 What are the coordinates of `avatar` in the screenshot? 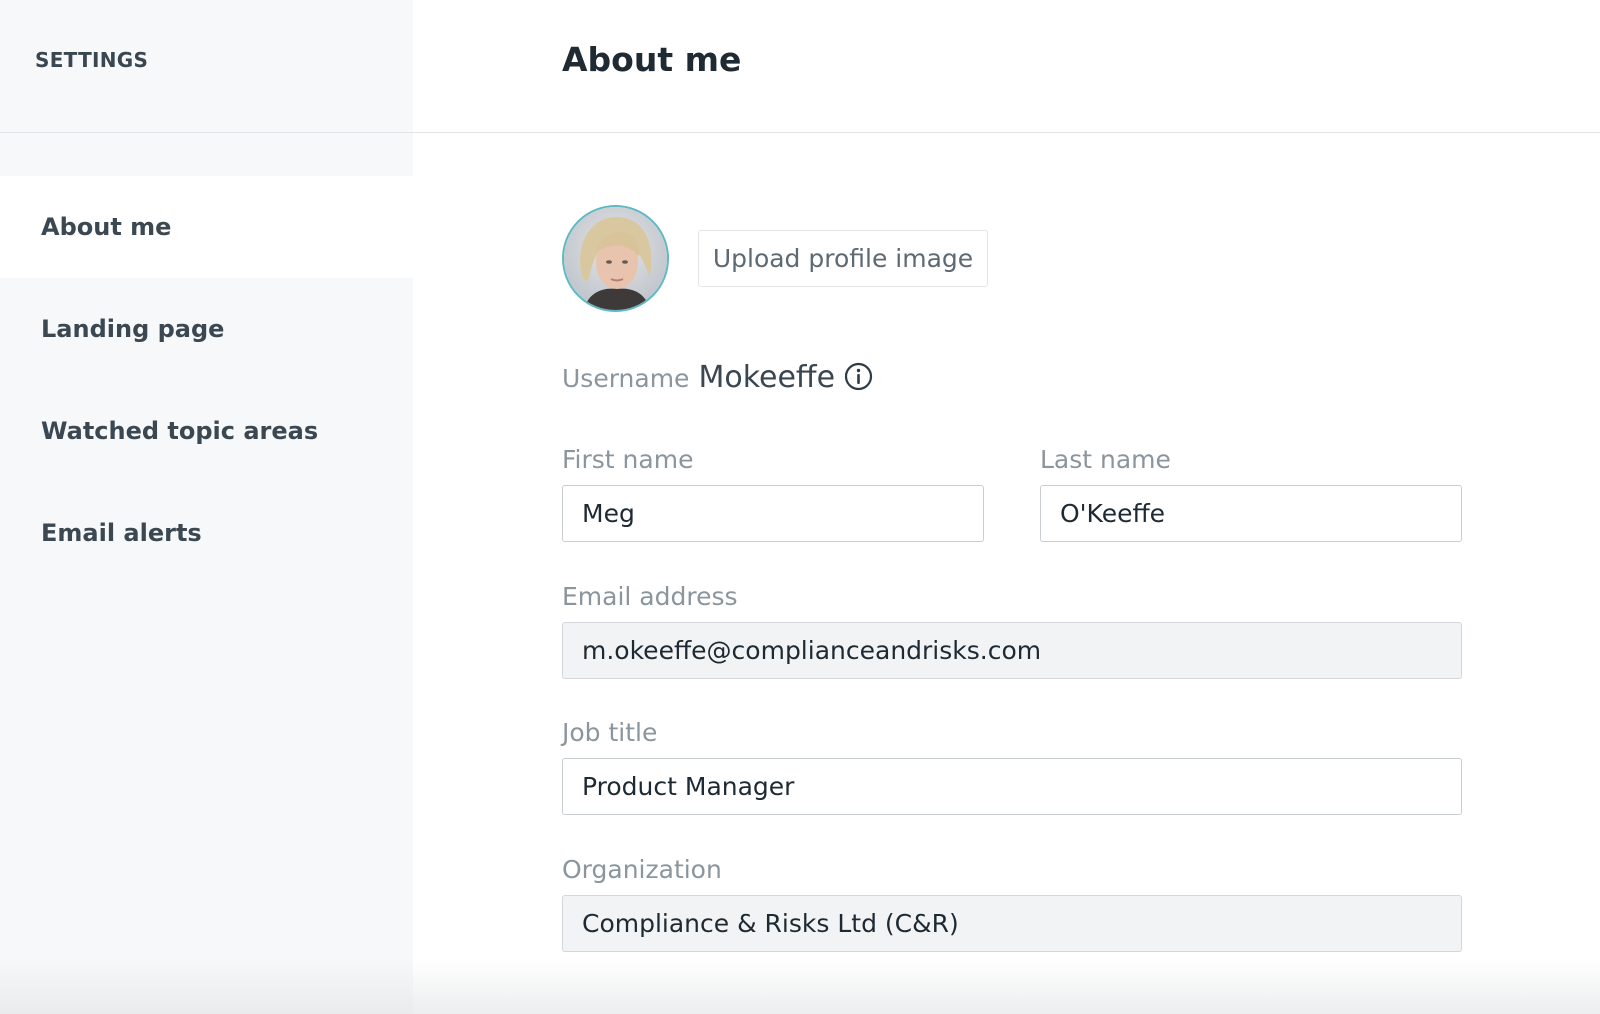 It's located at (615, 258).